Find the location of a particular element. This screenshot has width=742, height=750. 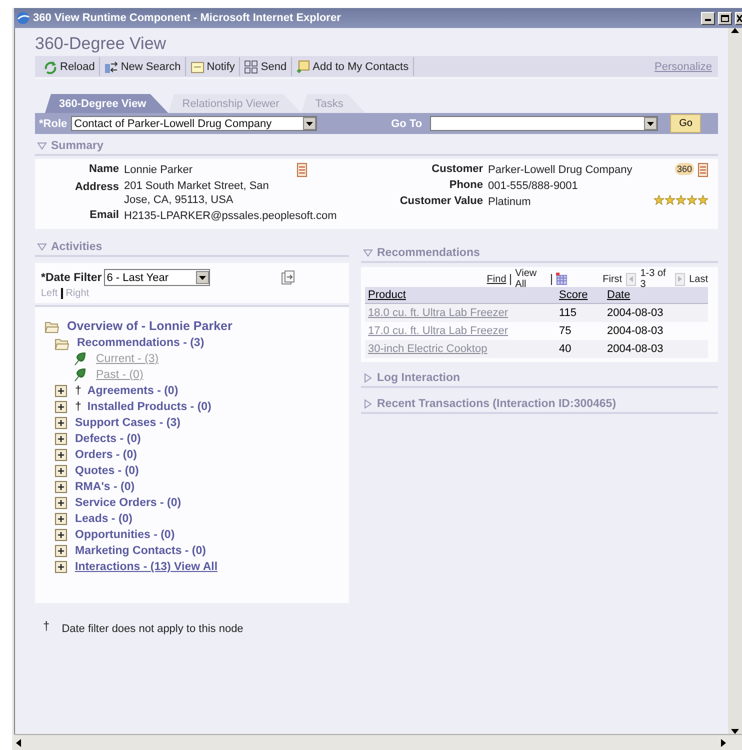

tree-node: Service Orders - (0) is located at coordinates (128, 503).